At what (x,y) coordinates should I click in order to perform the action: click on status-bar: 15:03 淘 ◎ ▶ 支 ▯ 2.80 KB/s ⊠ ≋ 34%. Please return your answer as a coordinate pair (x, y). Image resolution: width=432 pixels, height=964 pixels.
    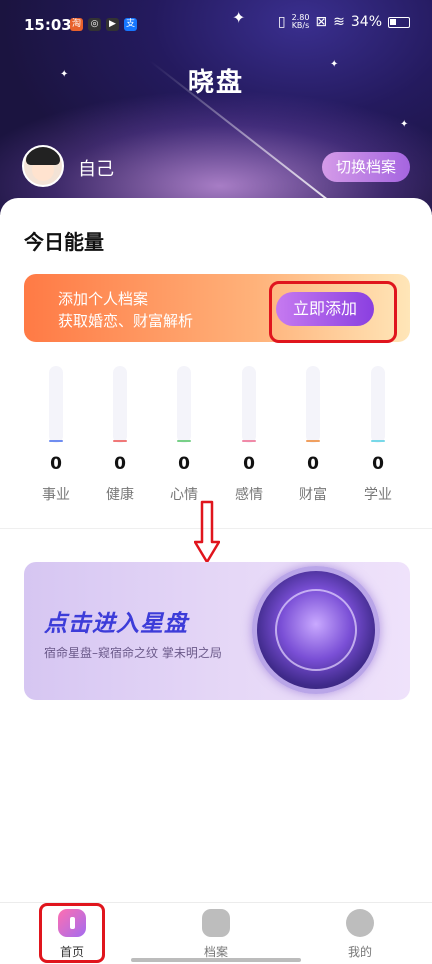
    Looking at the image, I should click on (216, 24).